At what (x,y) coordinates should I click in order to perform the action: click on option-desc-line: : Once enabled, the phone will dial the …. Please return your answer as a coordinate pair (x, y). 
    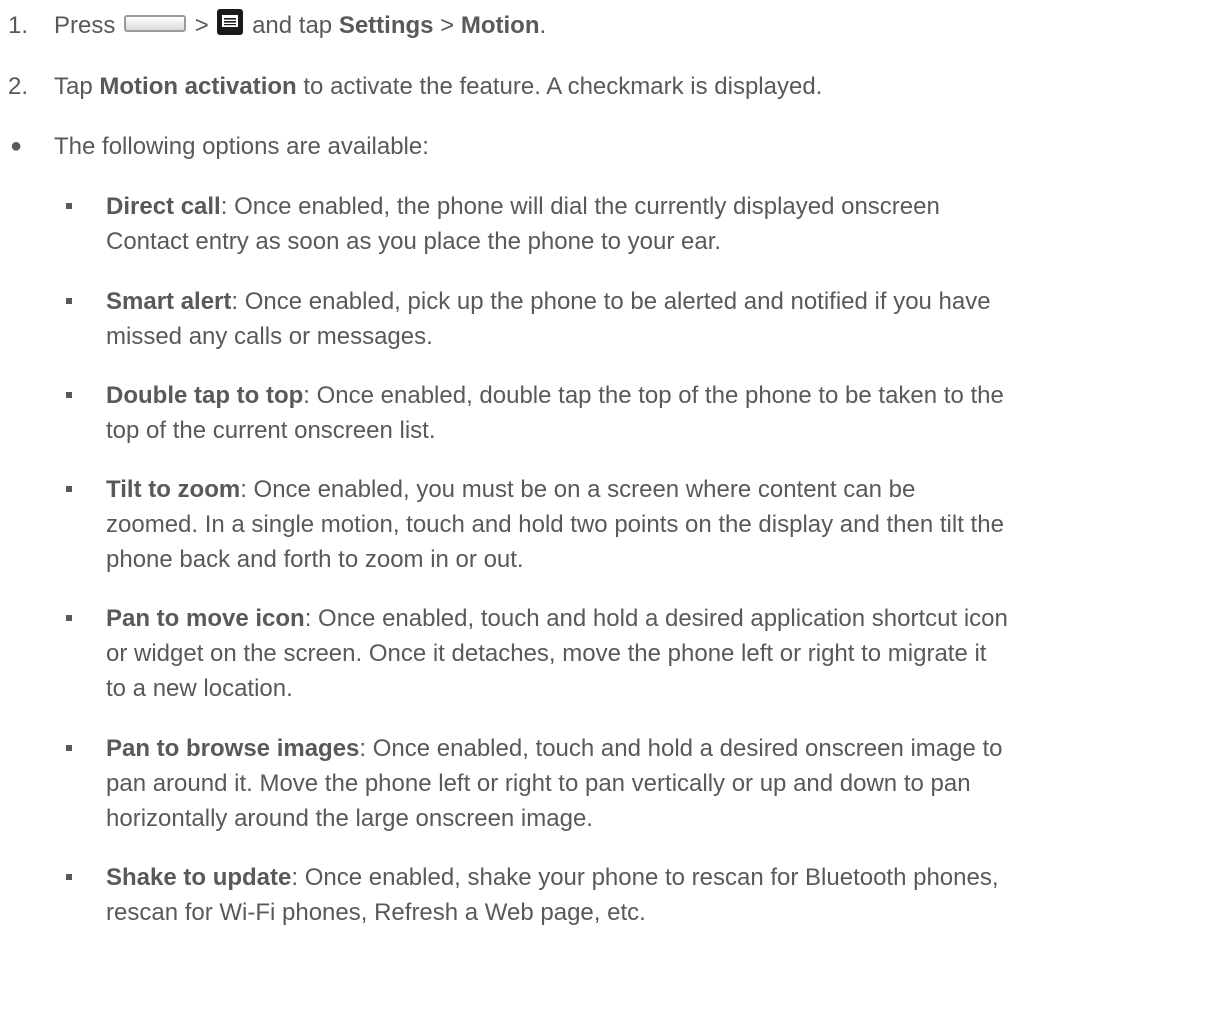
    Looking at the image, I should click on (580, 206).